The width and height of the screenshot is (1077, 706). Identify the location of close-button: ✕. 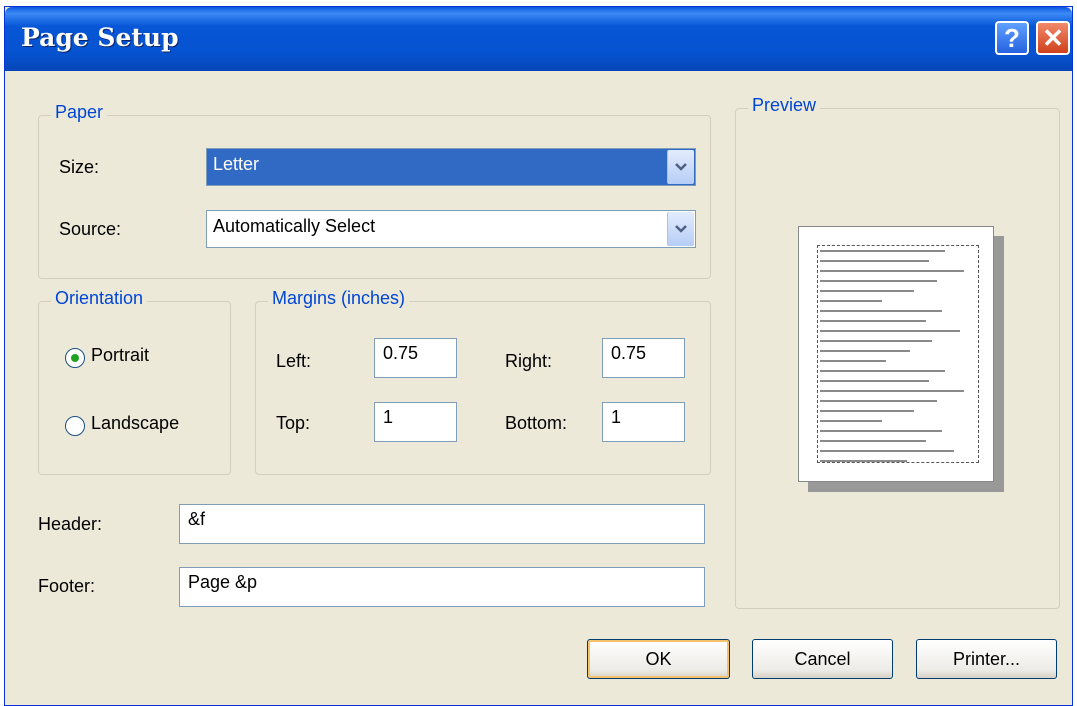
(1053, 38).